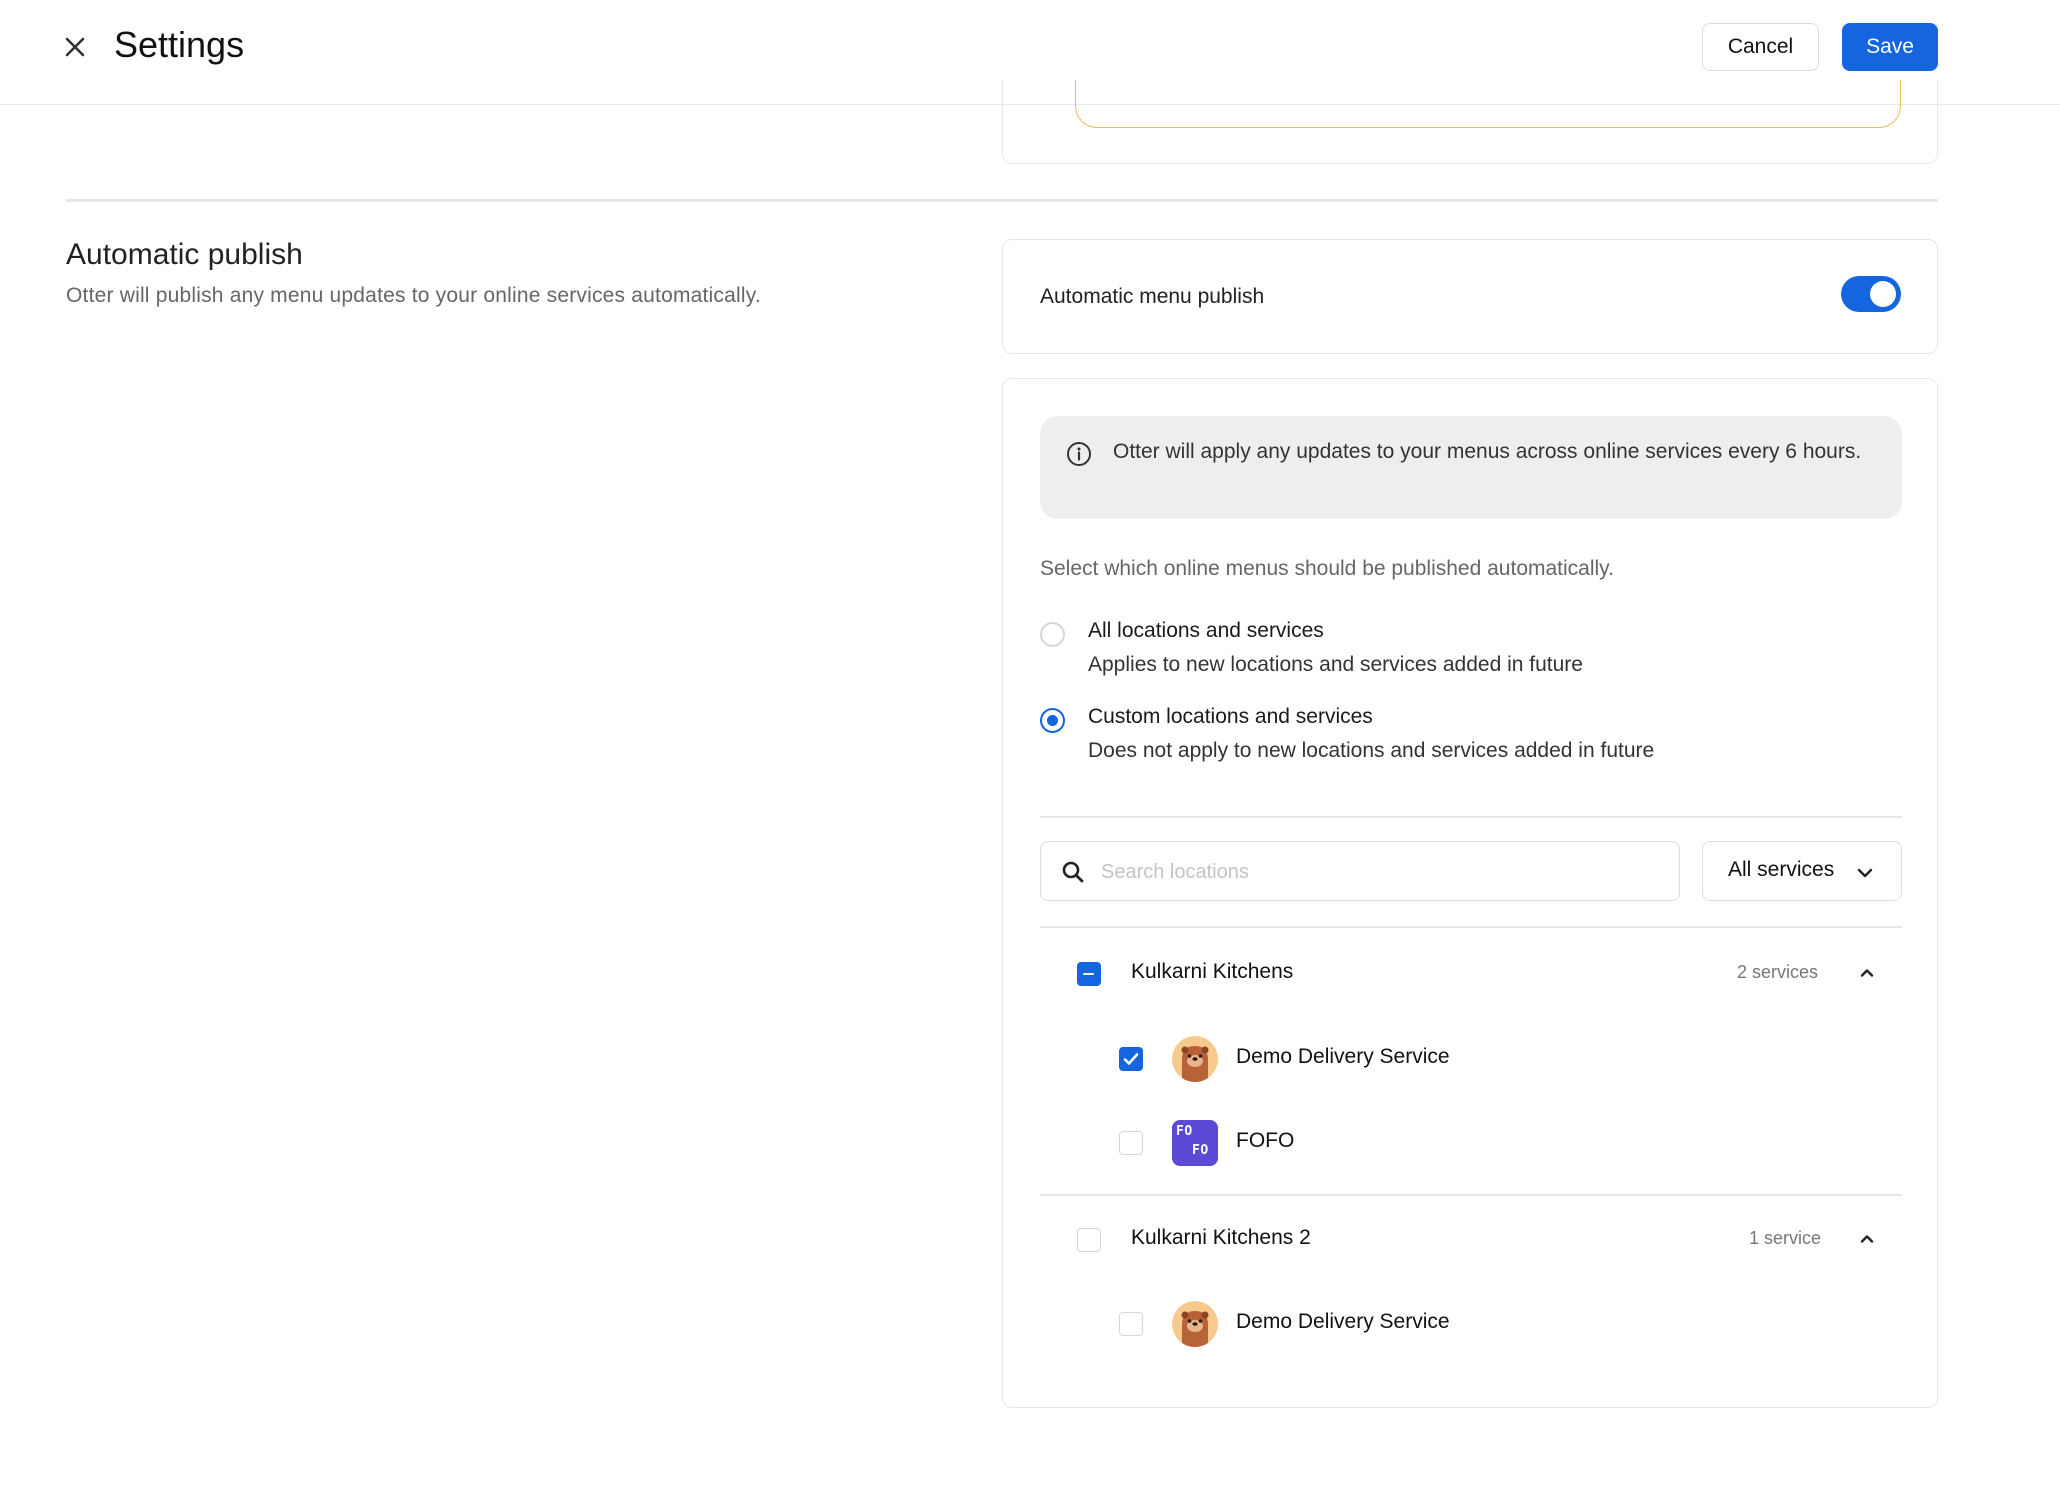 This screenshot has width=2060, height=1494. I want to click on save-button: Save, so click(1890, 47).